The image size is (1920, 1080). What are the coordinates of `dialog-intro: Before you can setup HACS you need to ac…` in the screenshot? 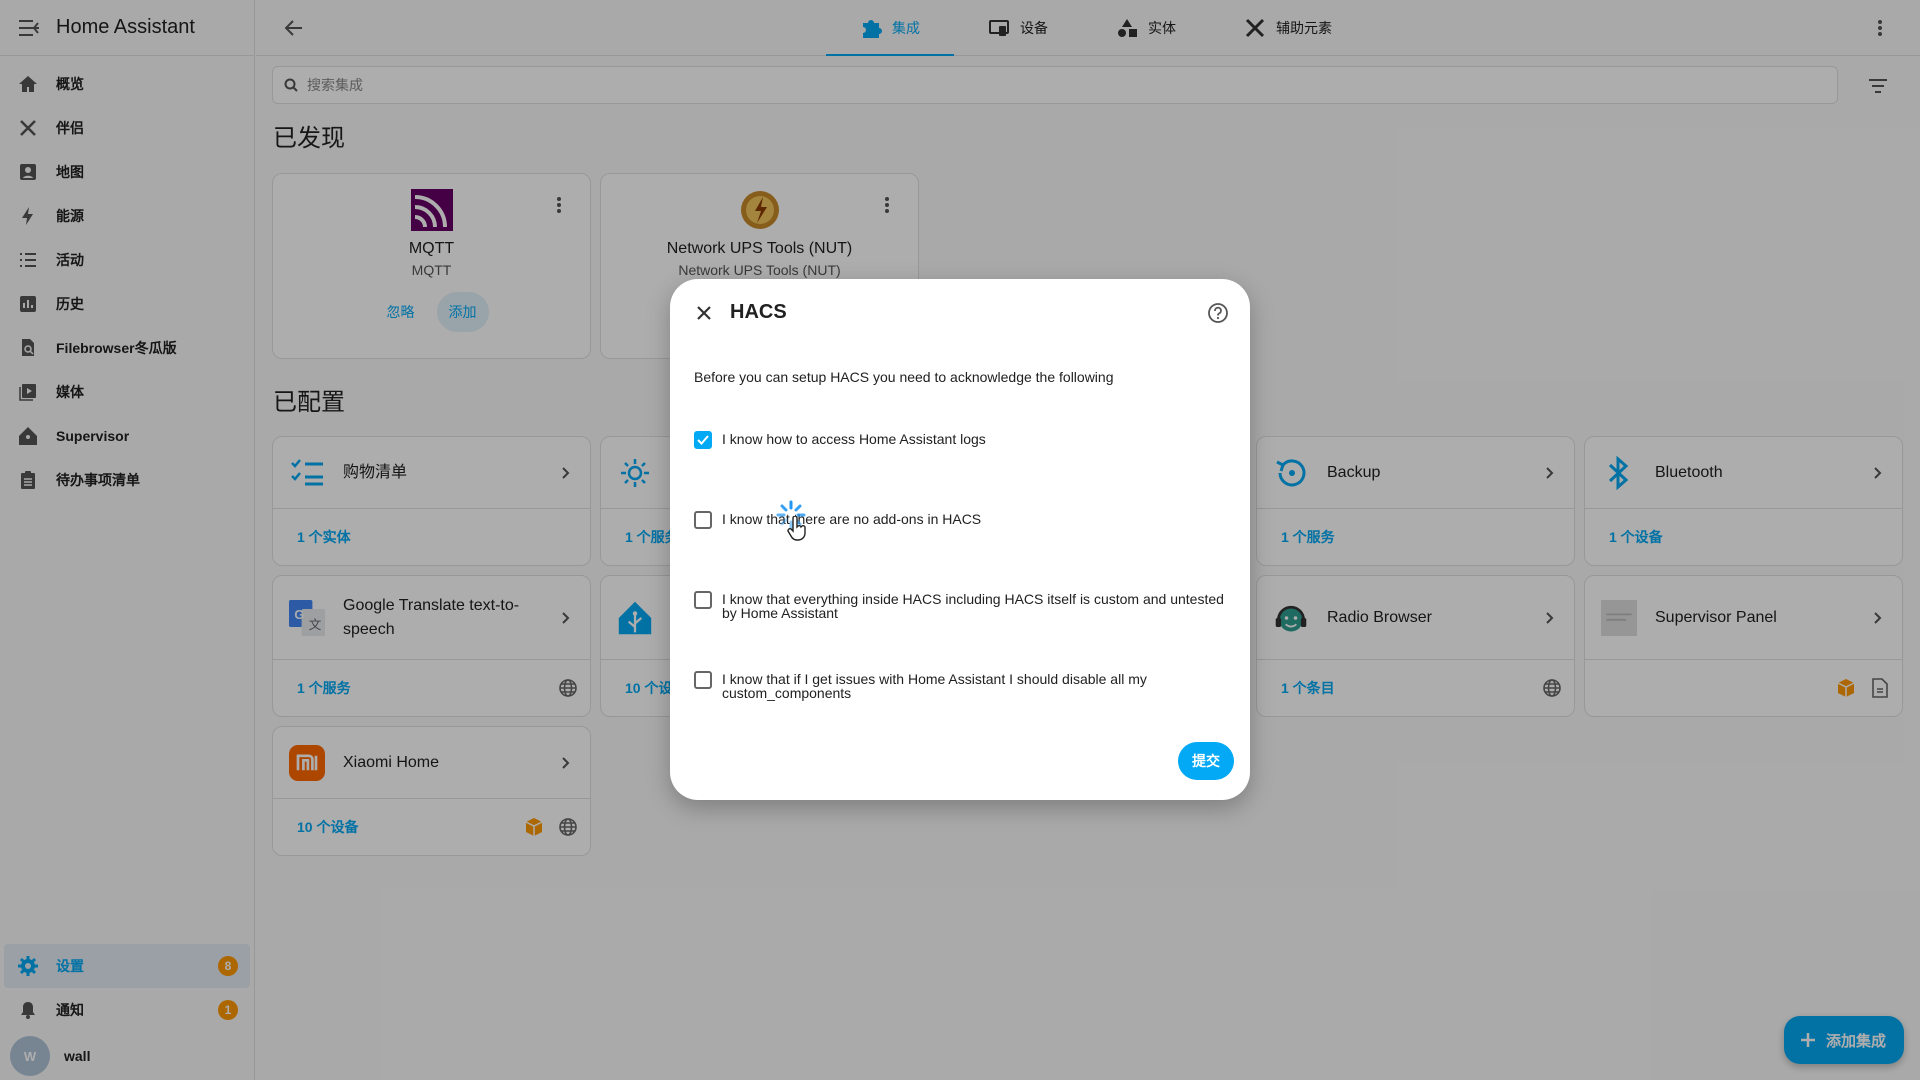 It's located at (904, 377).